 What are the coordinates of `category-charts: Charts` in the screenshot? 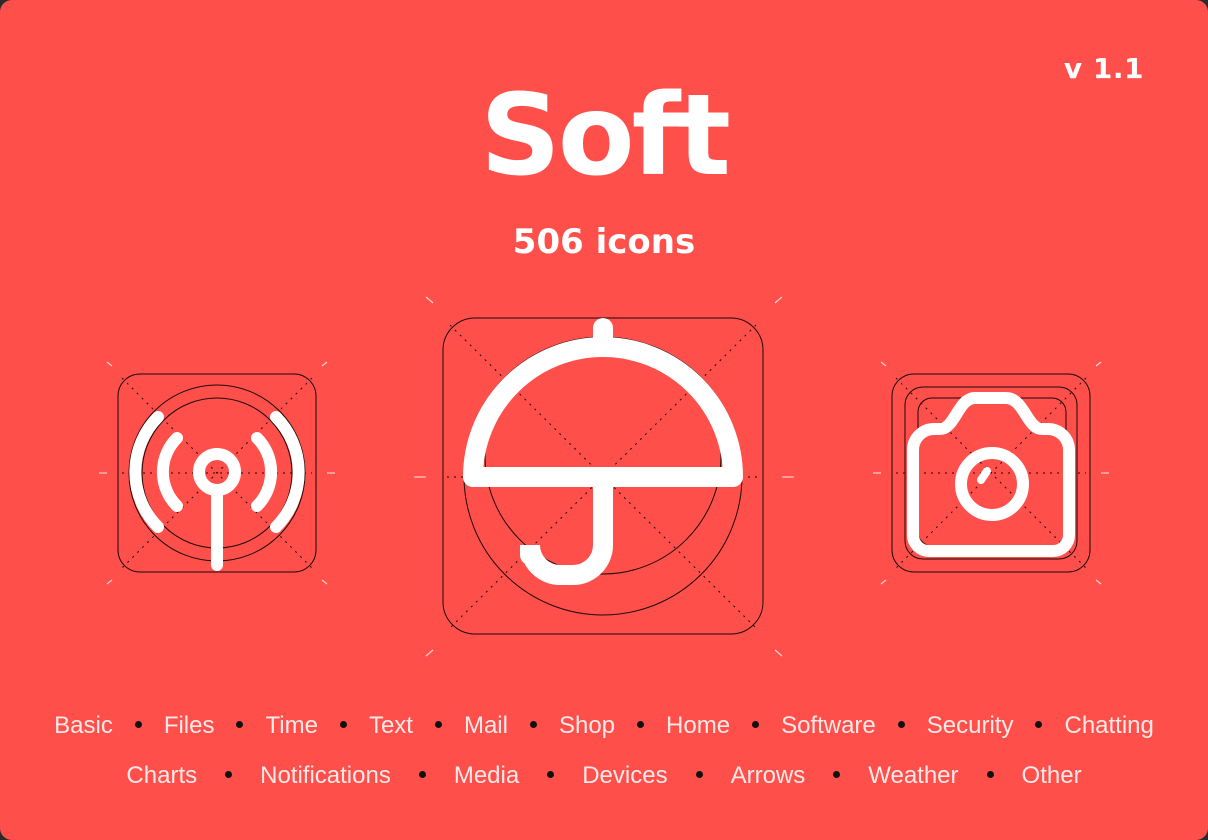 It's located at (162, 775).